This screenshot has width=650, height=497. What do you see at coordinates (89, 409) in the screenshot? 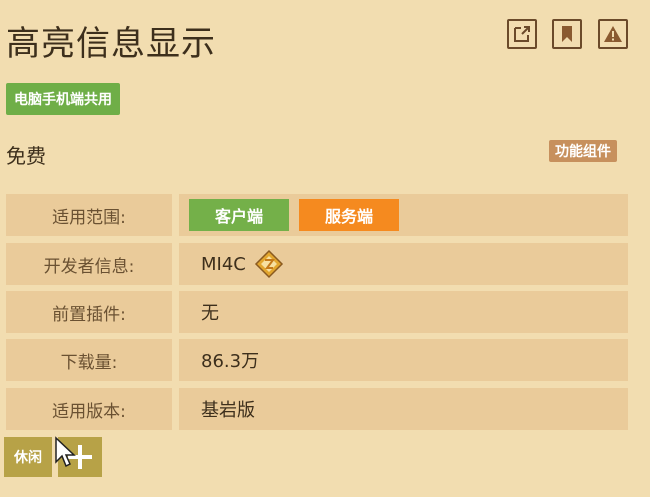
I see `version-label: 适用版本:` at bounding box center [89, 409].